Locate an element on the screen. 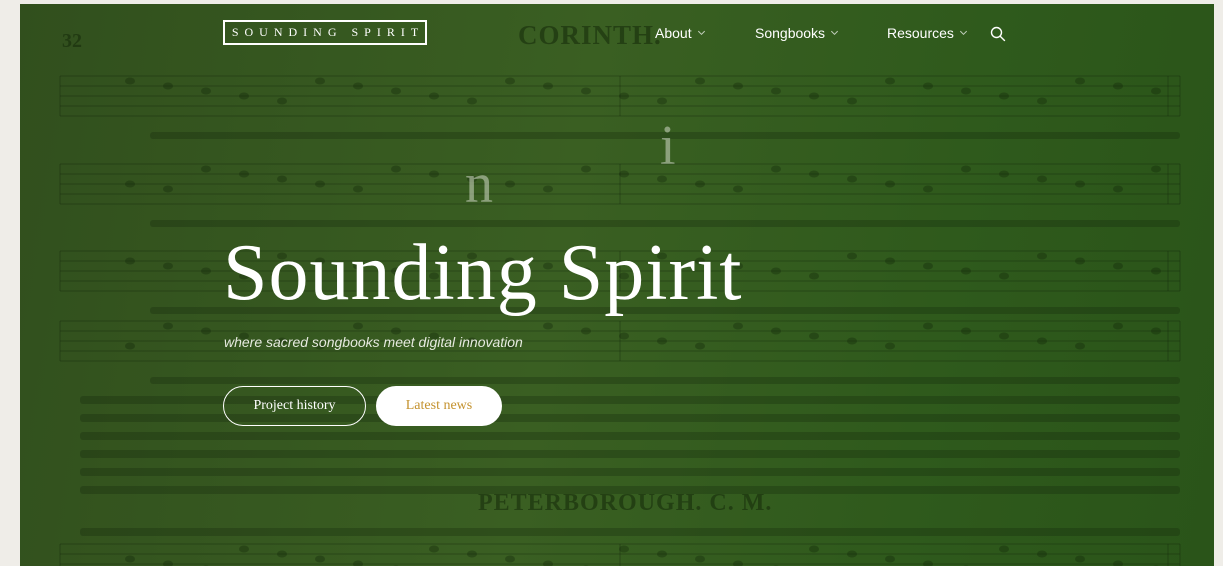 Image resolution: width=1223 pixels, height=566 pixels. hero-title: Sounding Spirit is located at coordinates (483, 273).